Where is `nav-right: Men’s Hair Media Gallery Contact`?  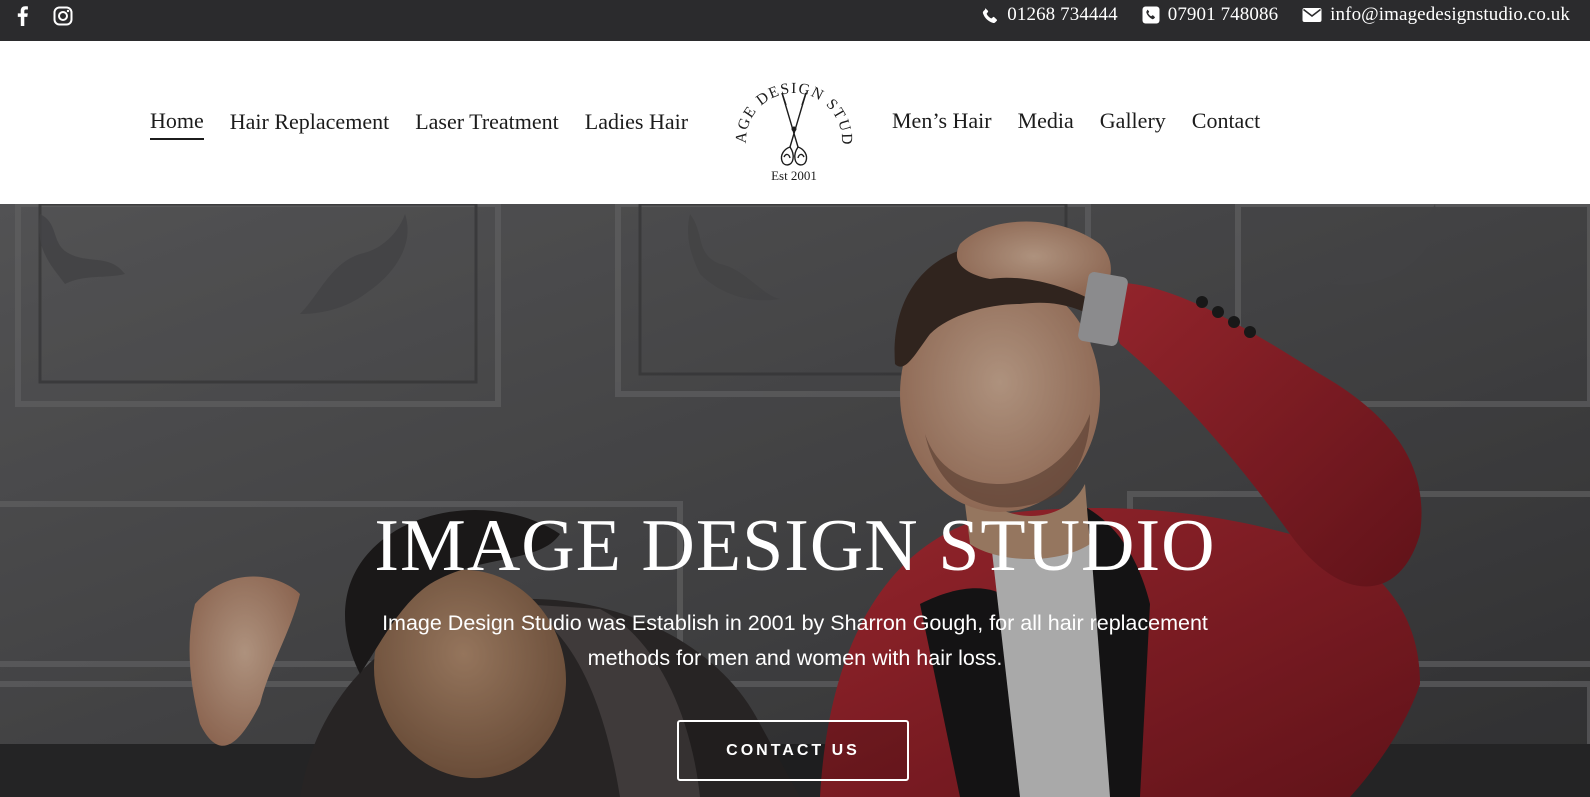
nav-right: Men’s Hair Media Gallery Contact is located at coordinates (1076, 123).